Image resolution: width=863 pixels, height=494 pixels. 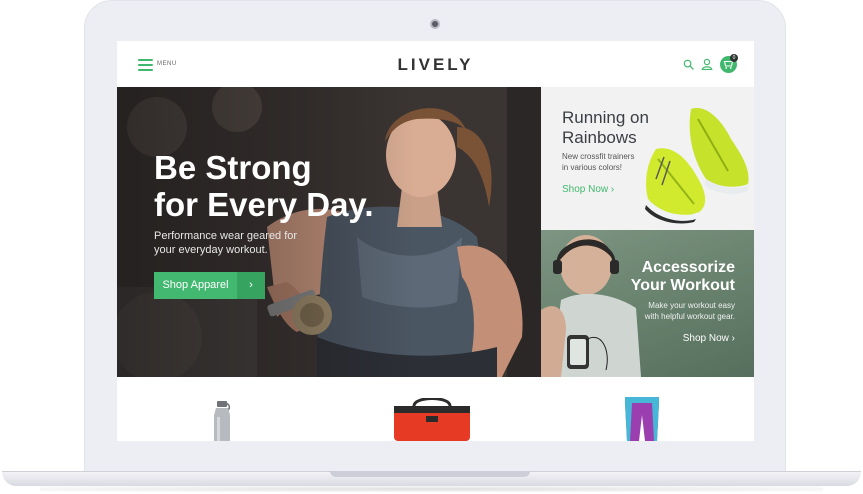 What do you see at coordinates (432, 419) in the screenshot?
I see `gym-bag-icon` at bounding box center [432, 419].